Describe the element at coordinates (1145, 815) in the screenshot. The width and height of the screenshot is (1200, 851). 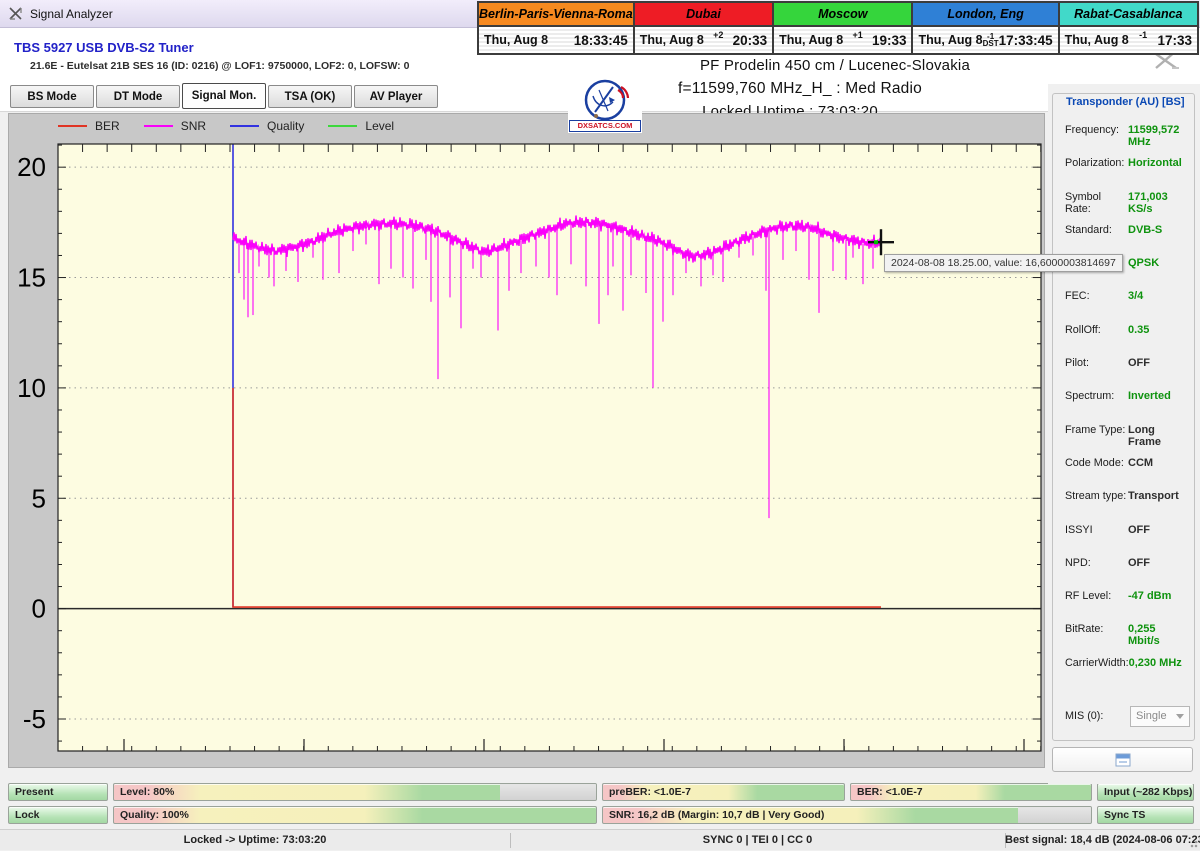
I see `sync-ts-indicator: Sync TS` at that location.